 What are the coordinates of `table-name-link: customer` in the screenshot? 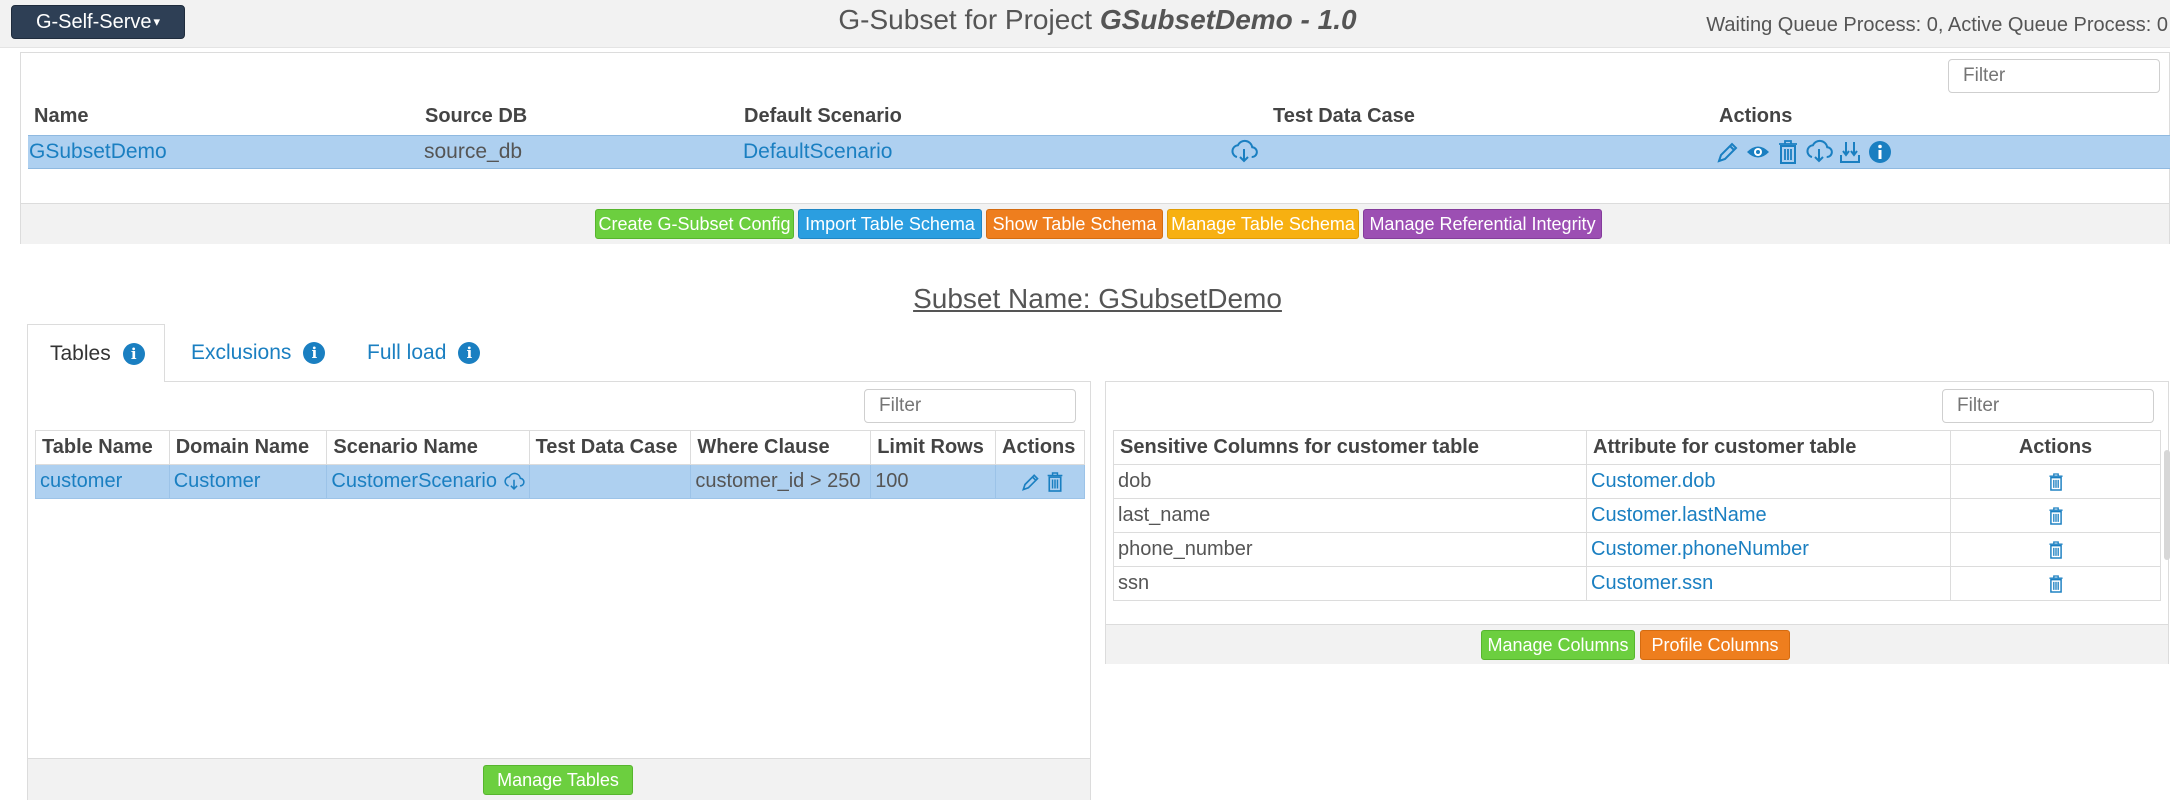 It's located at (81, 481).